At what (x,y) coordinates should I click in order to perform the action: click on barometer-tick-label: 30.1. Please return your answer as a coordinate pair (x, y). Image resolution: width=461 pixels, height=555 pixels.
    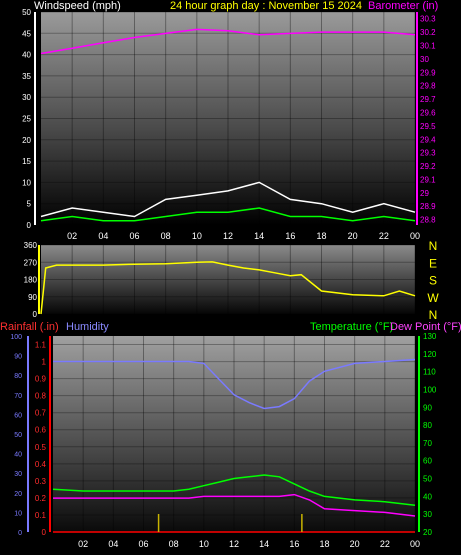
    Looking at the image, I should click on (428, 45).